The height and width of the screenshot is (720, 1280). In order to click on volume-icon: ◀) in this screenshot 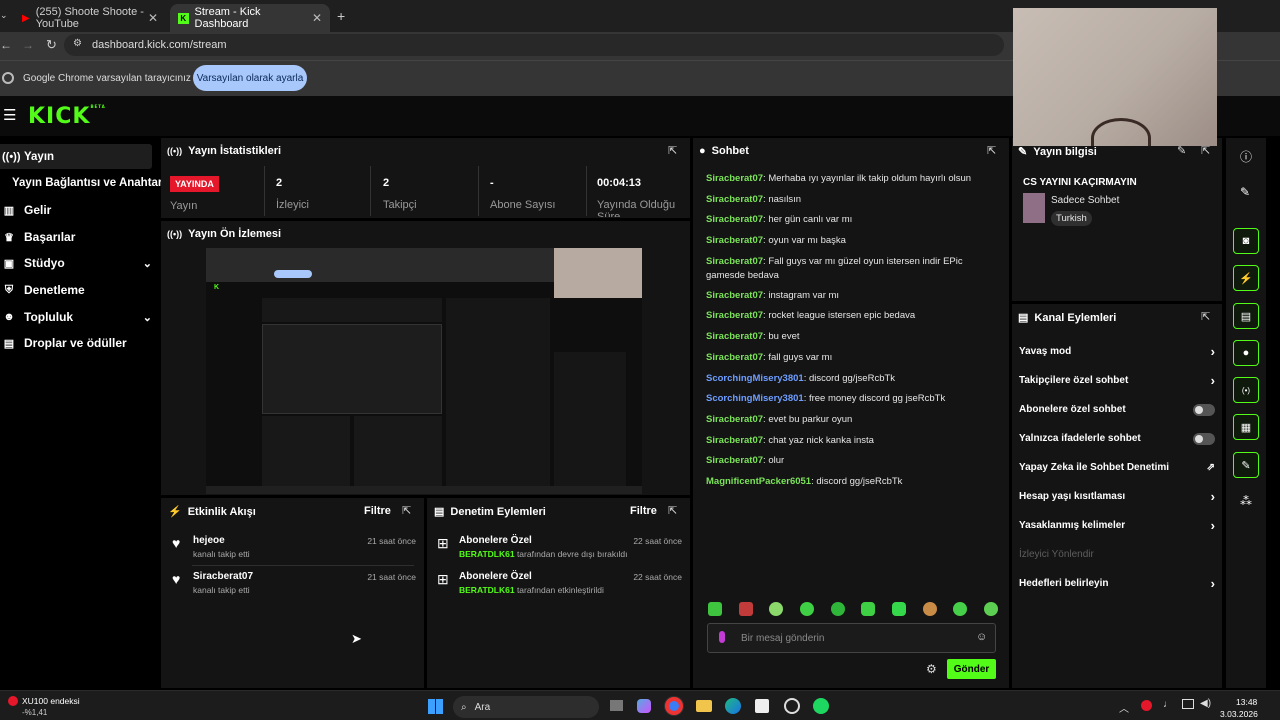, I will do `click(1205, 703)`.